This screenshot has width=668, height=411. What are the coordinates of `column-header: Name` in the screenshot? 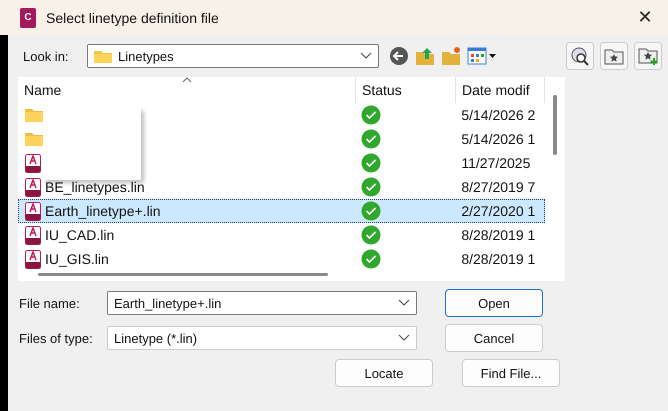 It's located at (187, 90).